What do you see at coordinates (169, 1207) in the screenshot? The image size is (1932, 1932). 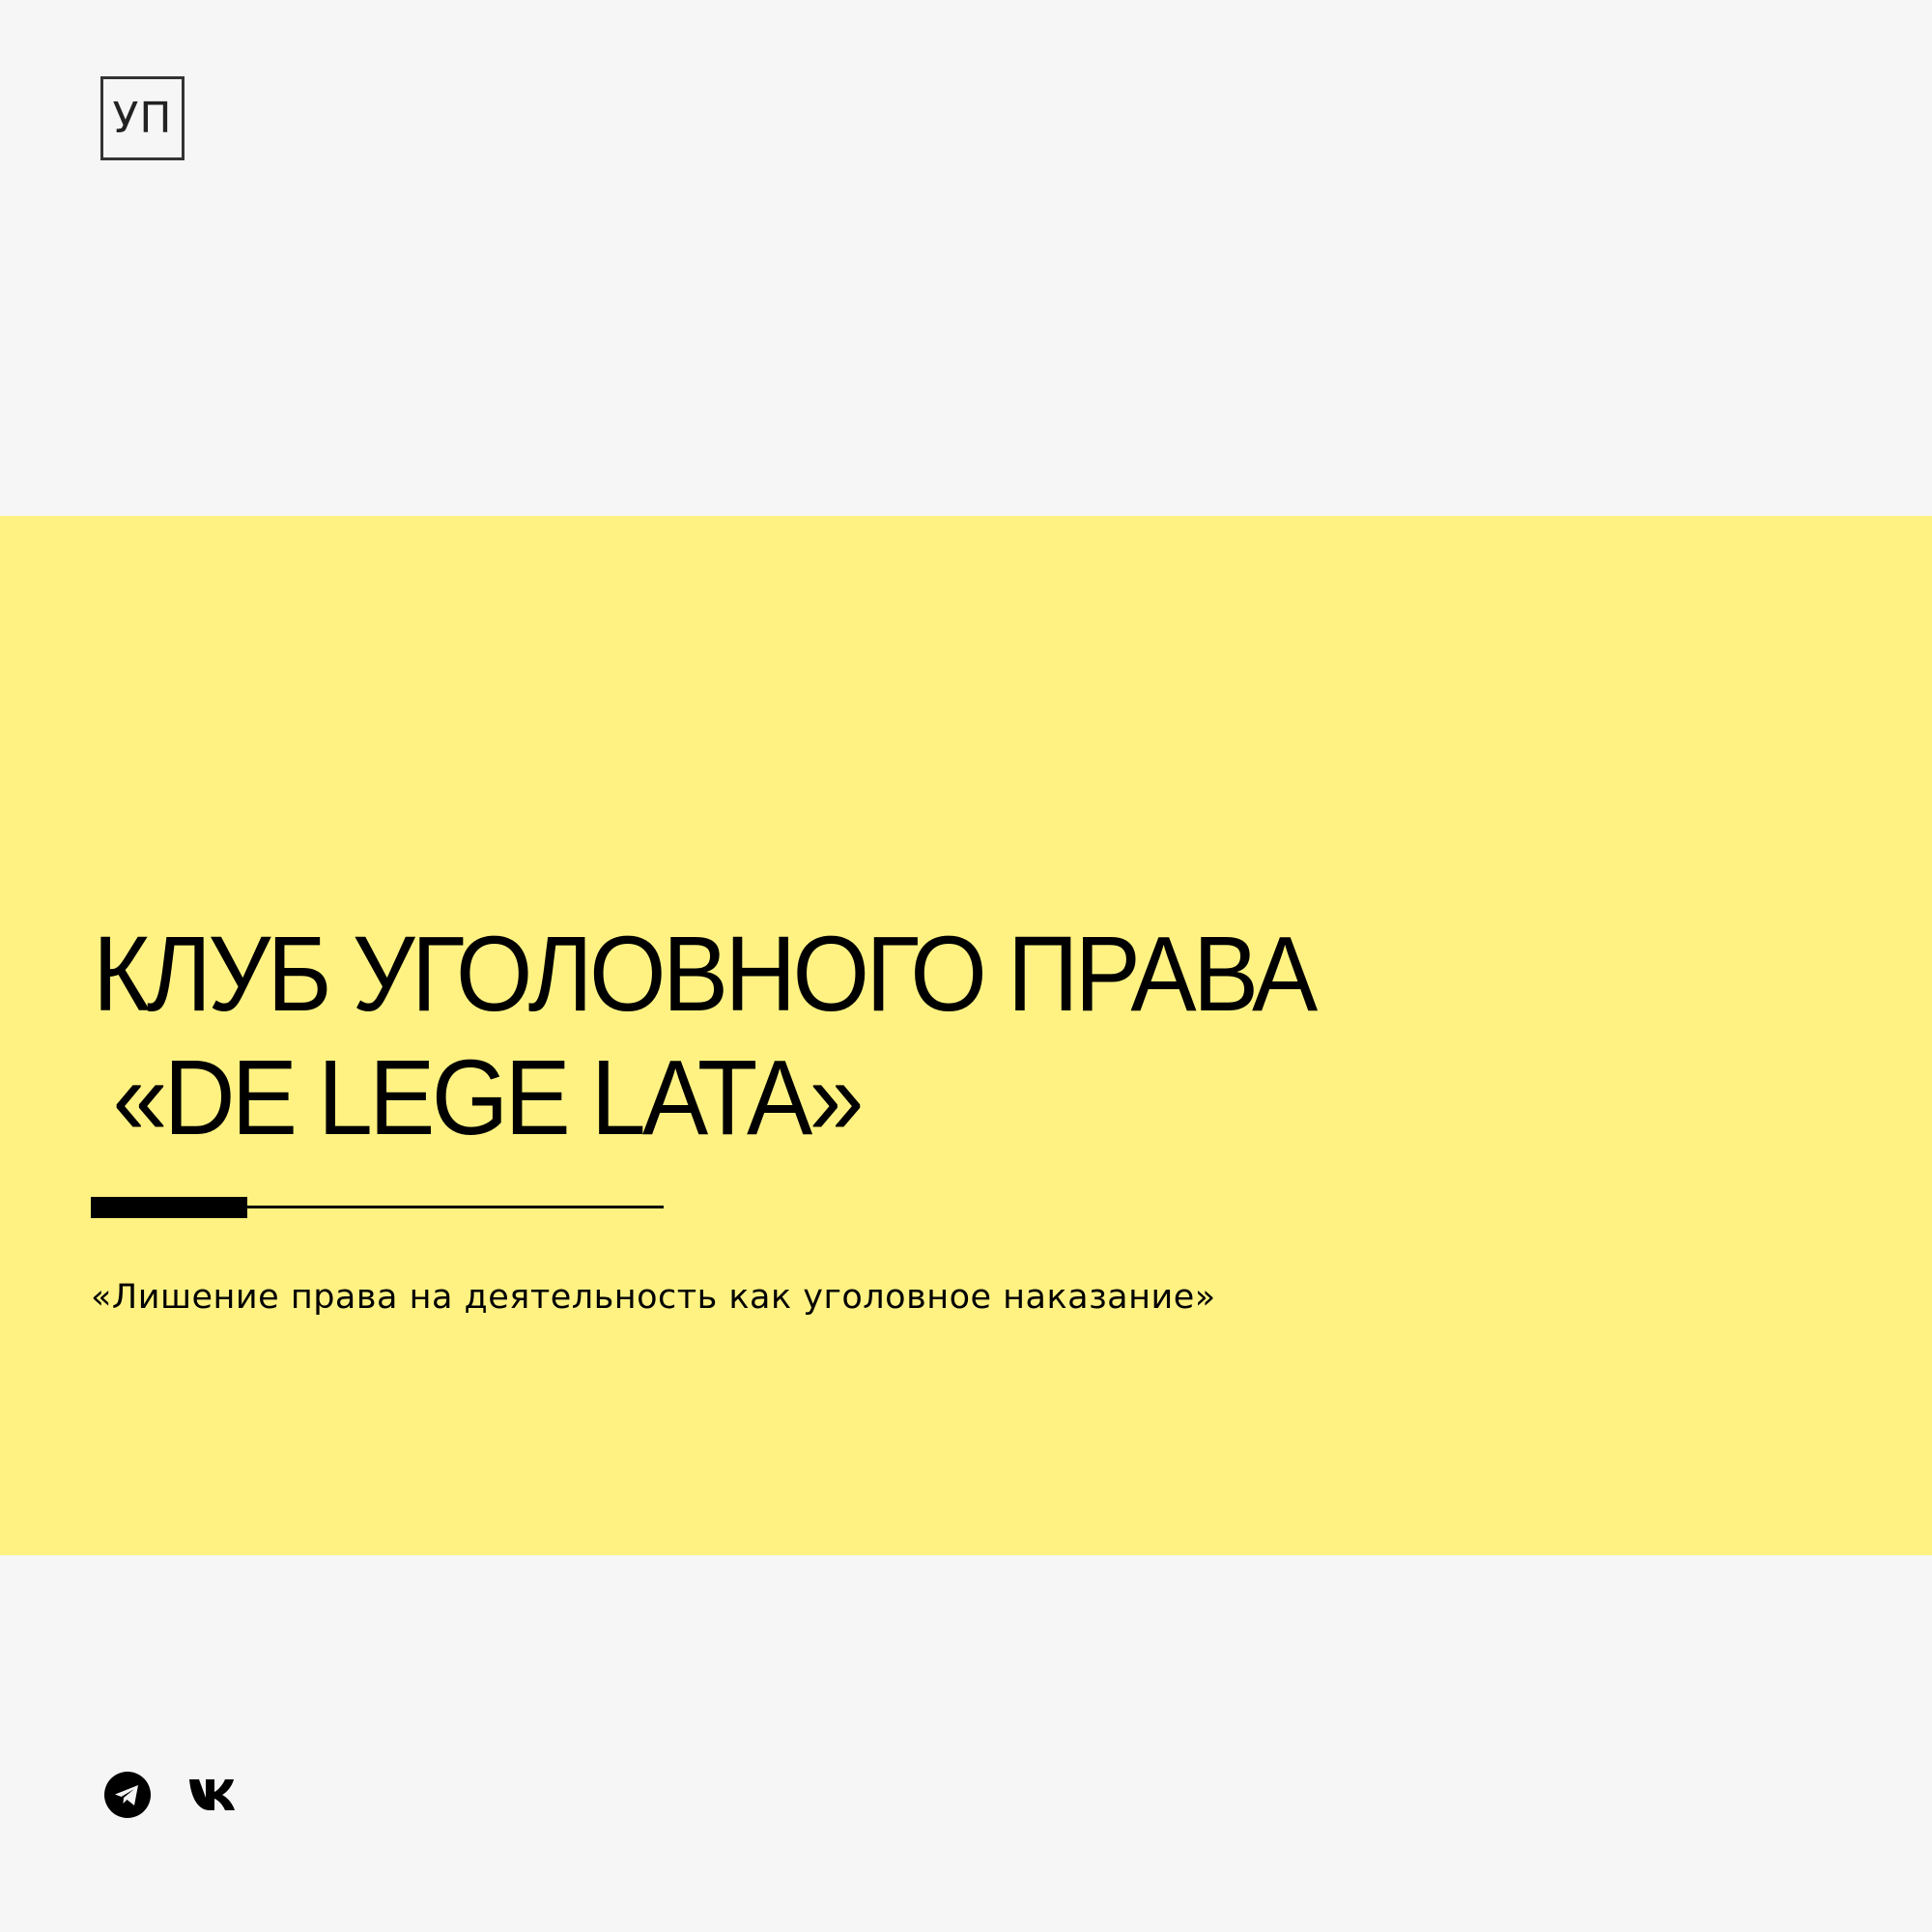 I see `divider-thick-segment` at bounding box center [169, 1207].